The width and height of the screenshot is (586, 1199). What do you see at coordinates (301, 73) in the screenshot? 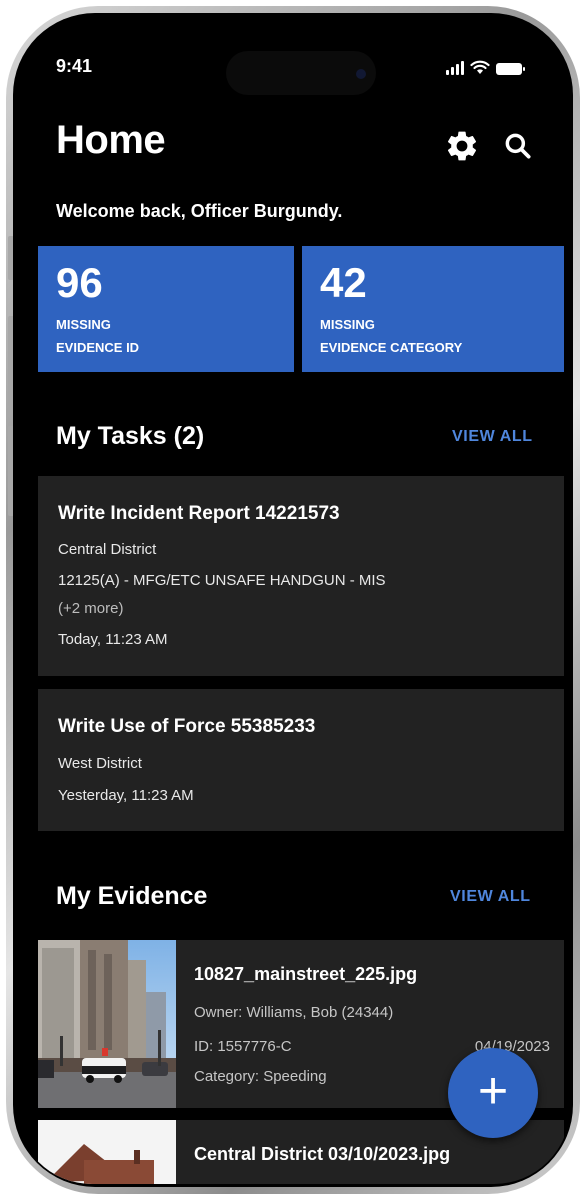
I see `dynamic-island` at bounding box center [301, 73].